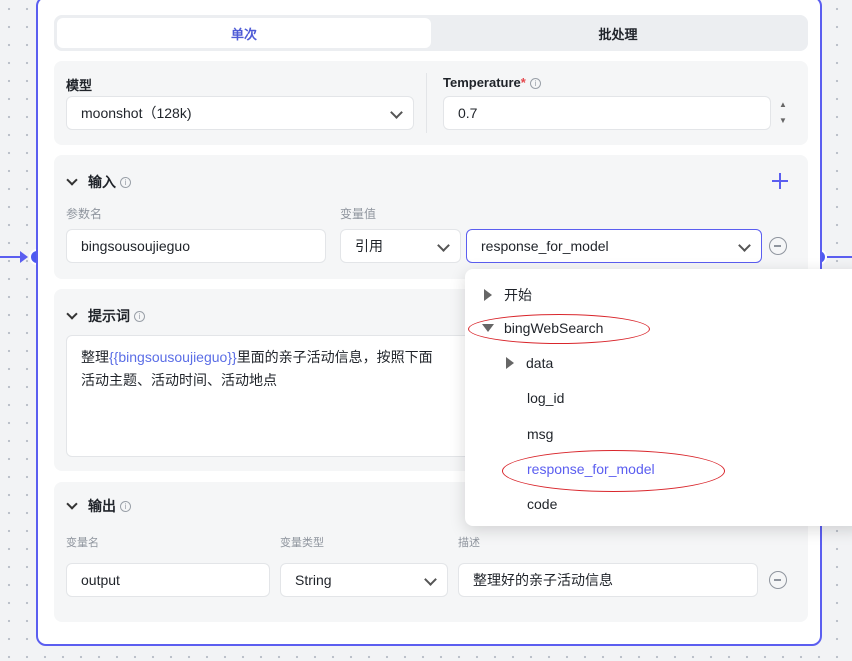  Describe the element at coordinates (173, 357) in the screenshot. I see `prompt-variable: {{bingsousoujieguo}}` at that location.